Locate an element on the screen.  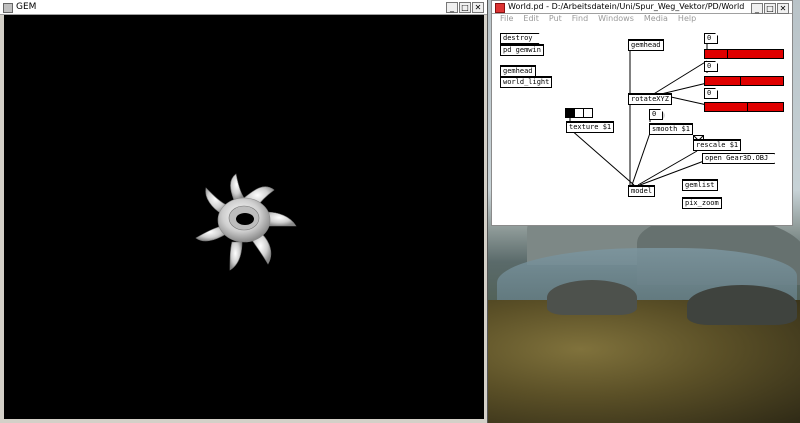
number-box-smooth: 0 is located at coordinates (656, 114).